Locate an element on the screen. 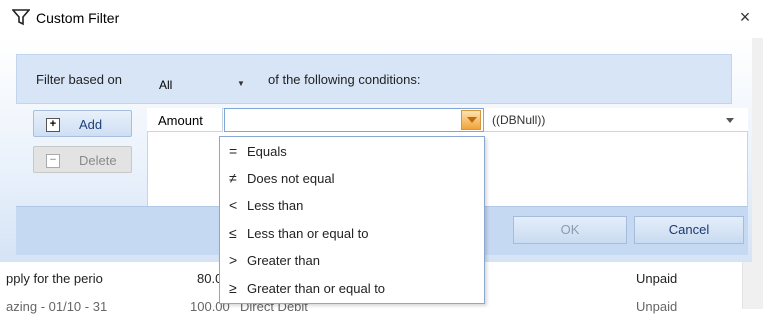  option-label: Equals is located at coordinates (267, 151).